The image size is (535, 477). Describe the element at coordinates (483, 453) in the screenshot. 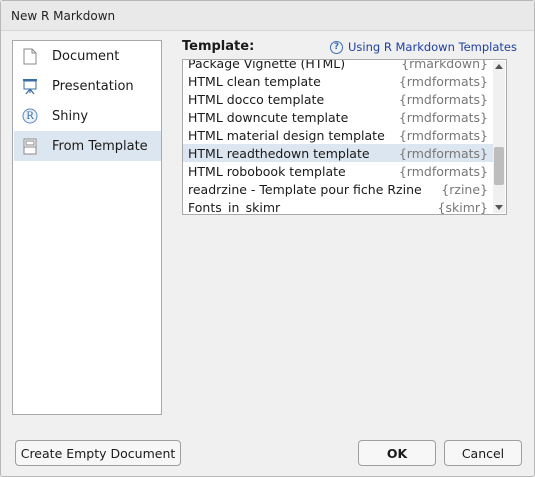

I see `cancel-button: Cancel` at that location.